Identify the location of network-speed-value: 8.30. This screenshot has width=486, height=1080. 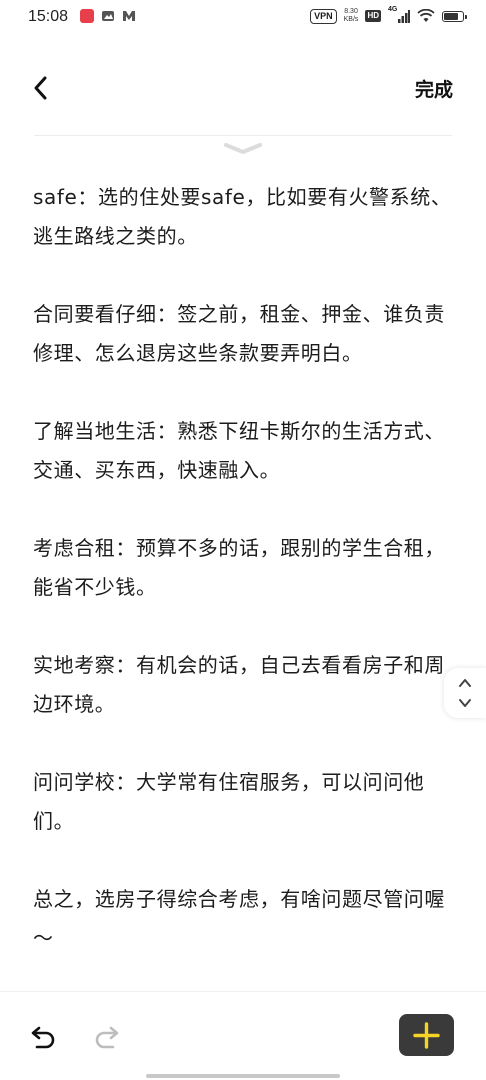
(351, 11).